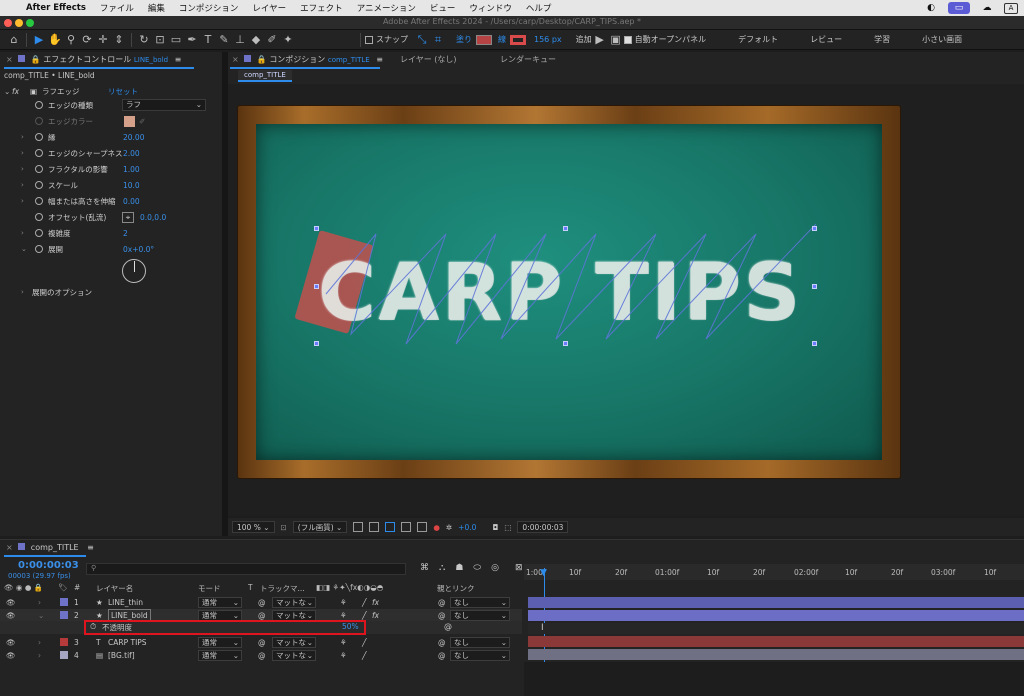  What do you see at coordinates (518, 39) in the screenshot?
I see `stroke-color-swatch` at bounding box center [518, 39].